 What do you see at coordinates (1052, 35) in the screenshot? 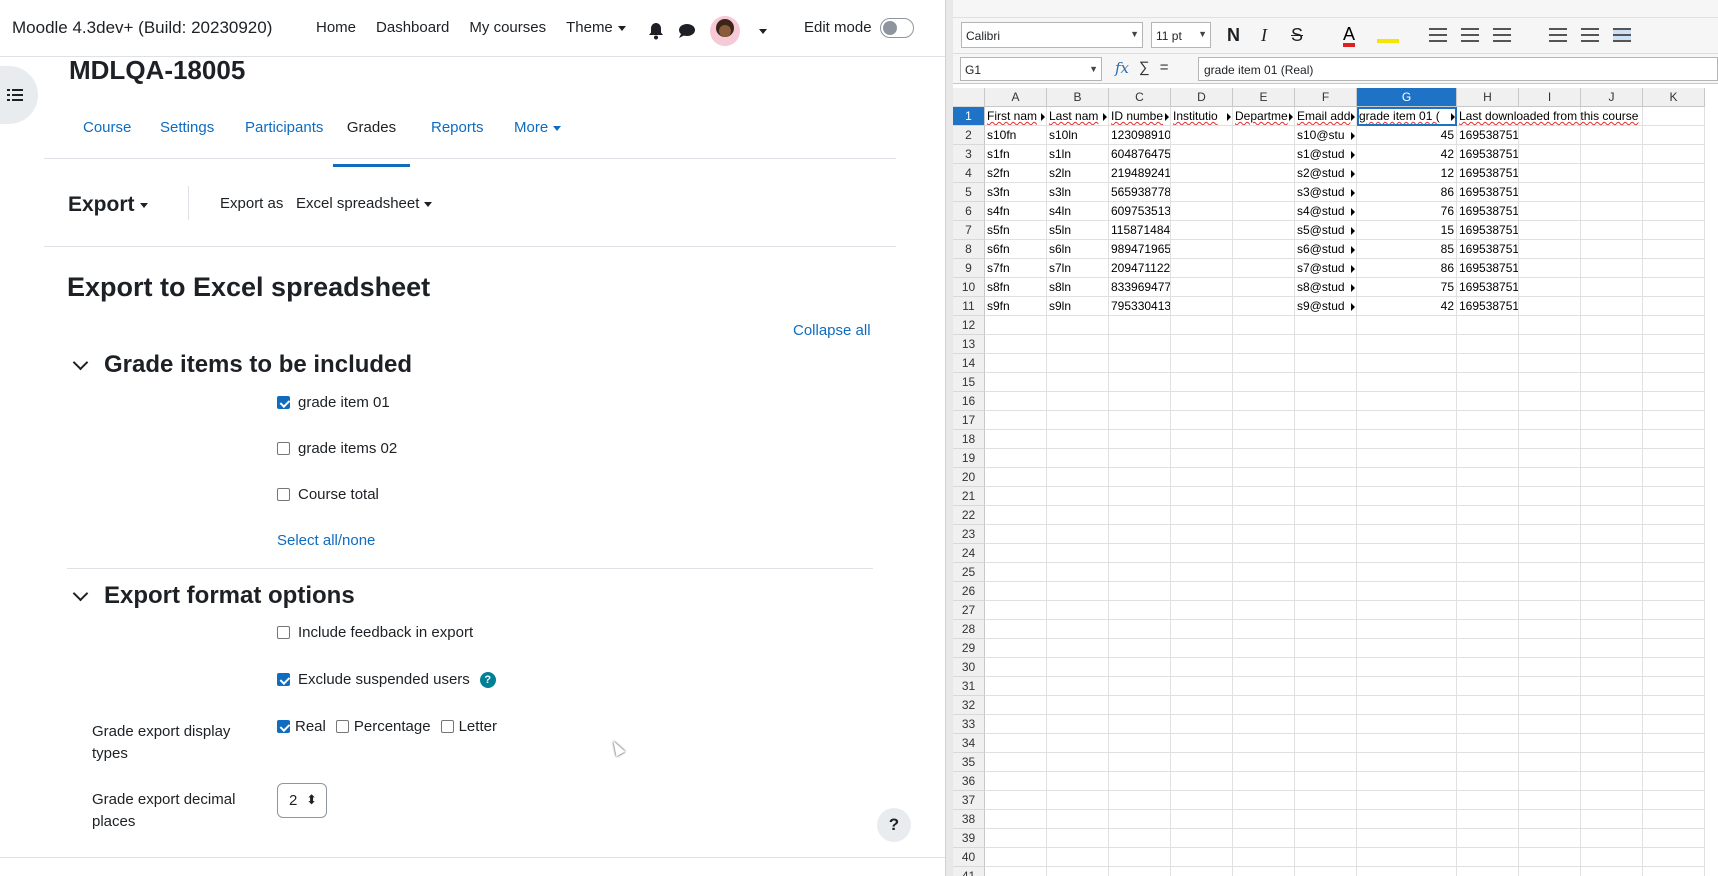
I see `font-name-select: Calibri ▼` at bounding box center [1052, 35].